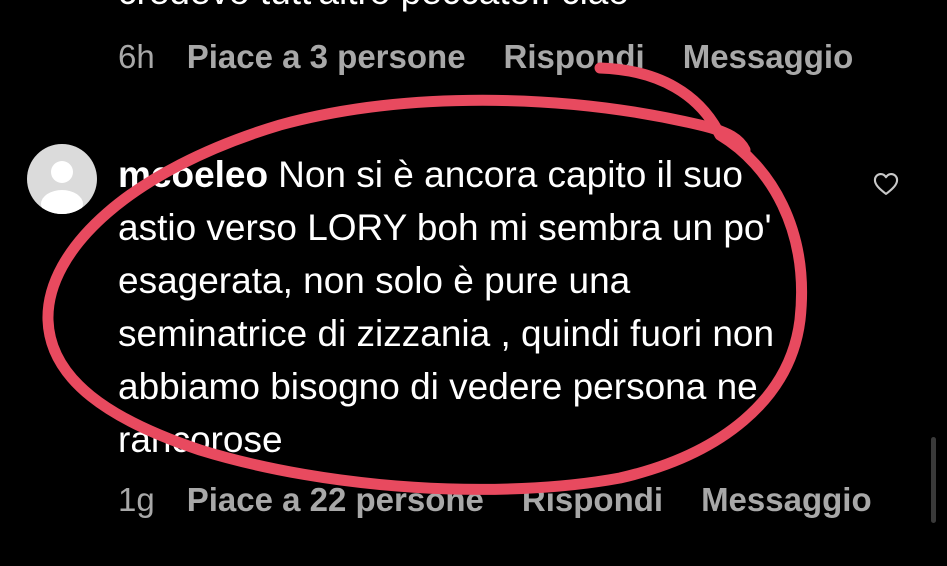  What do you see at coordinates (62, 187) in the screenshot?
I see `default-avatar-icon` at bounding box center [62, 187].